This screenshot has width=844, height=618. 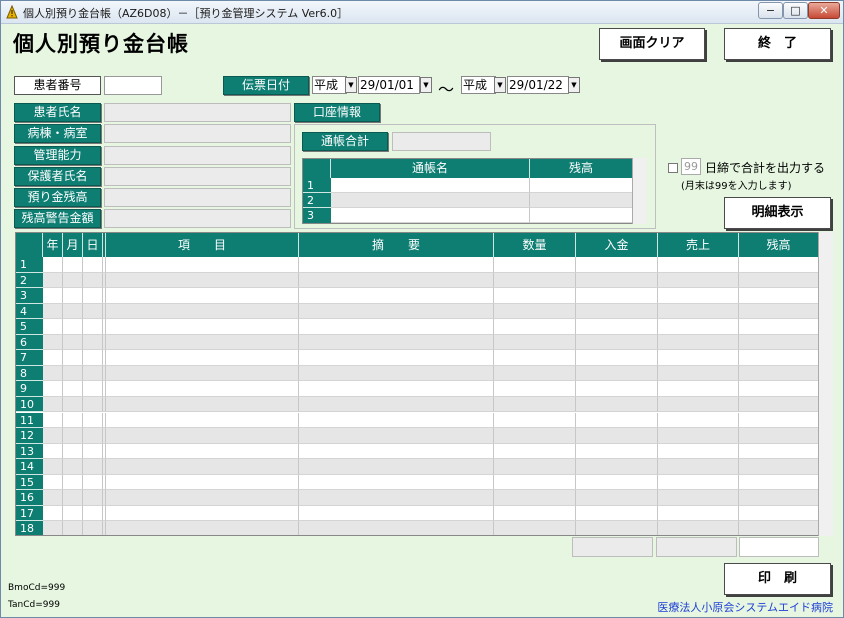 What do you see at coordinates (426, 85) in the screenshot?
I see `from-date-dropdown-icon: ▼` at bounding box center [426, 85].